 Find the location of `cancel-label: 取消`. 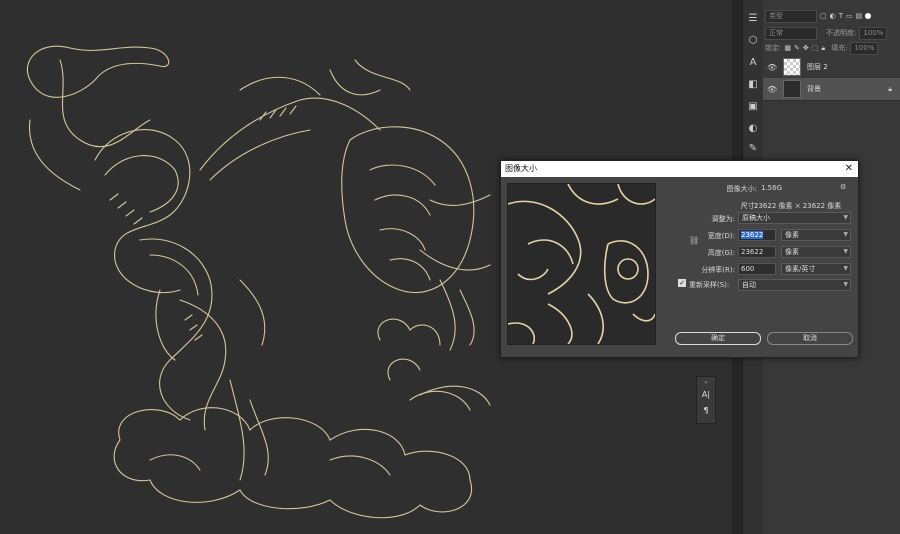

cancel-label: 取消 is located at coordinates (810, 338).